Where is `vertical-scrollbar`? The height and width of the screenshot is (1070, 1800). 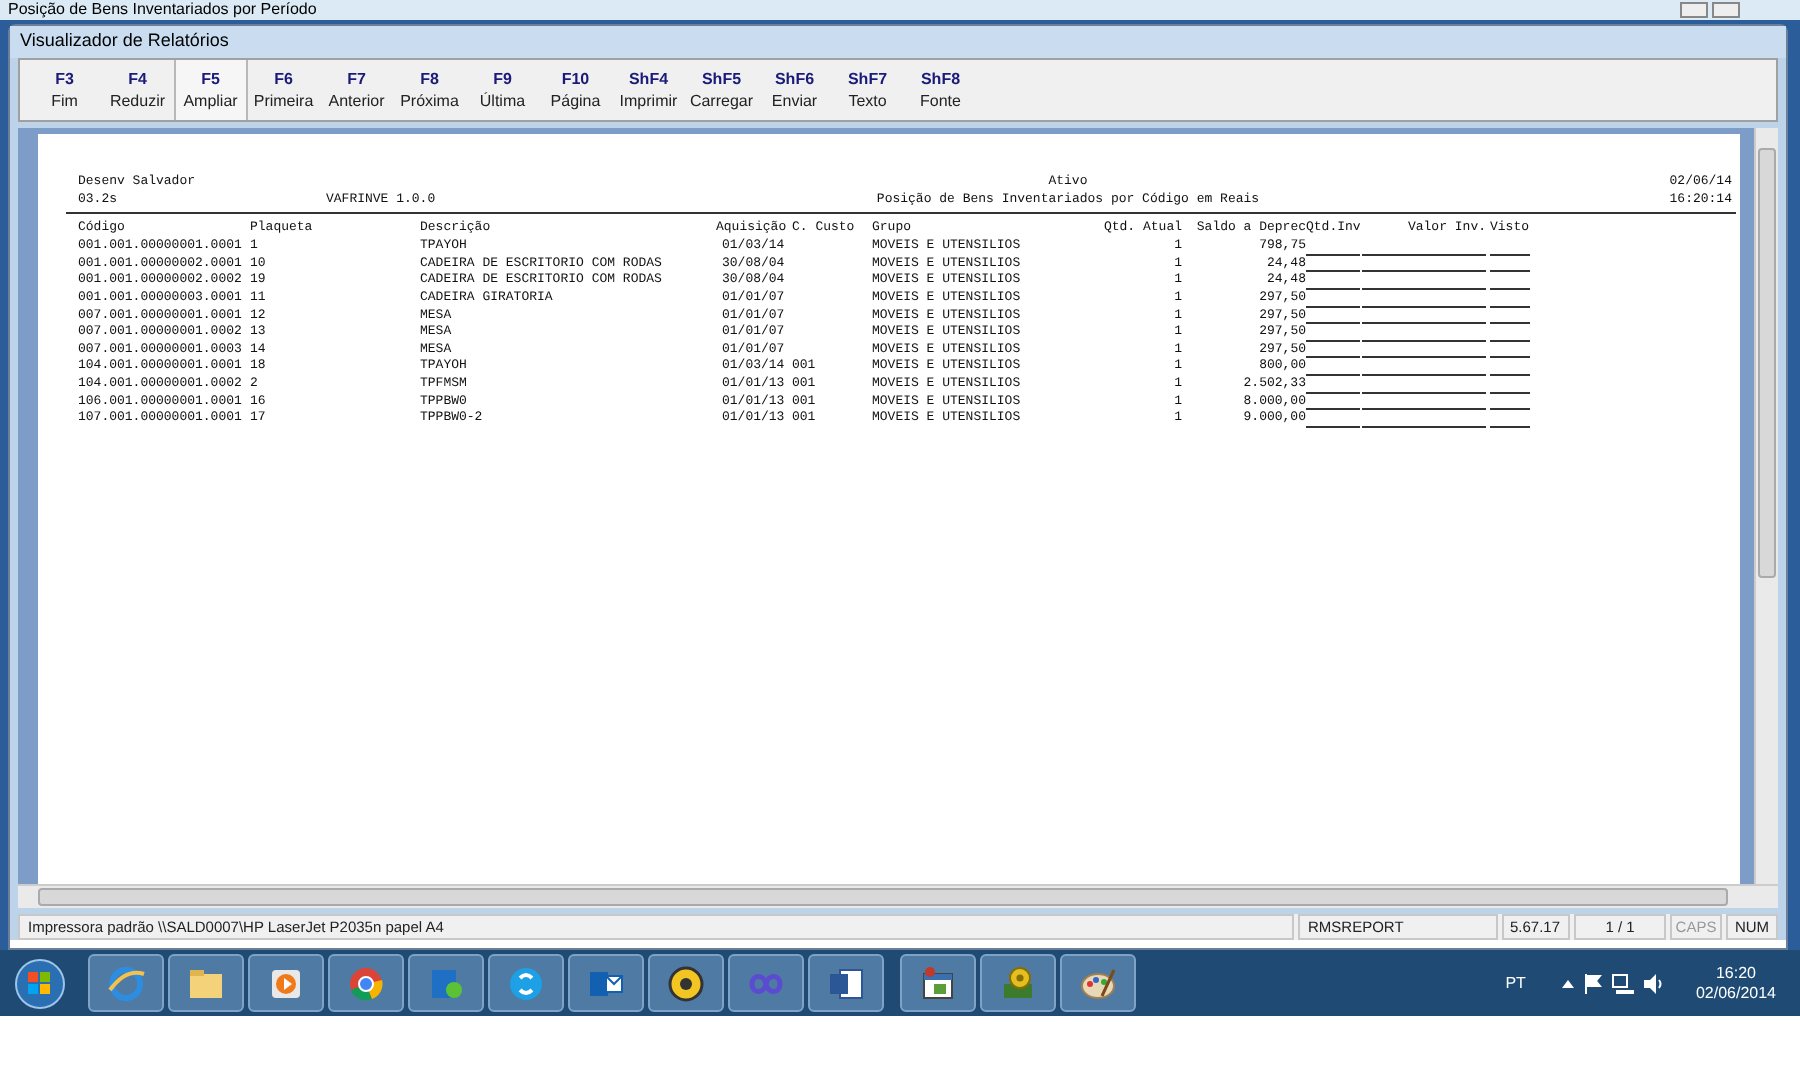
vertical-scrollbar is located at coordinates (1766, 506).